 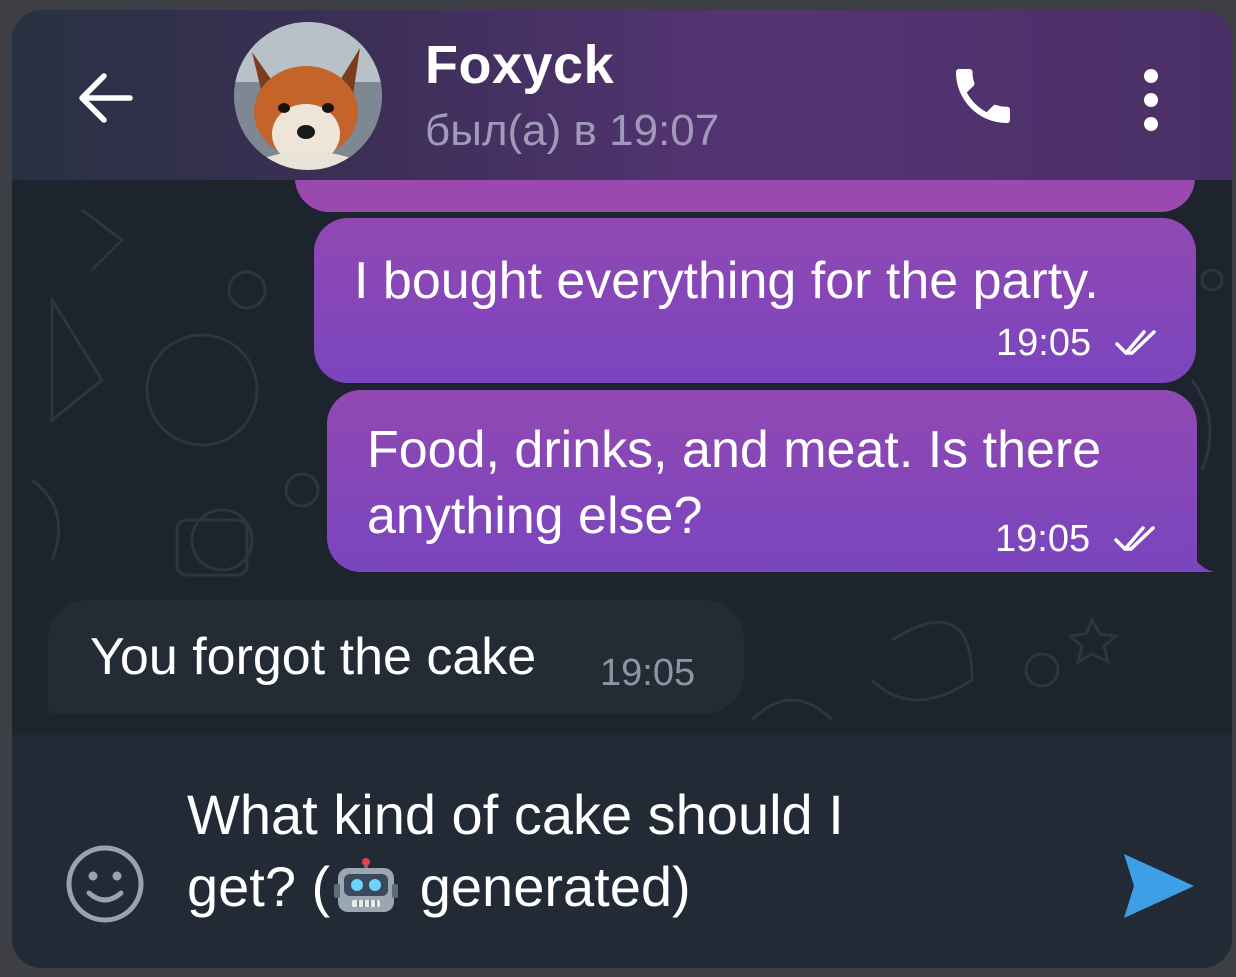 I want to click on fox-photo, so click(x=308, y=96).